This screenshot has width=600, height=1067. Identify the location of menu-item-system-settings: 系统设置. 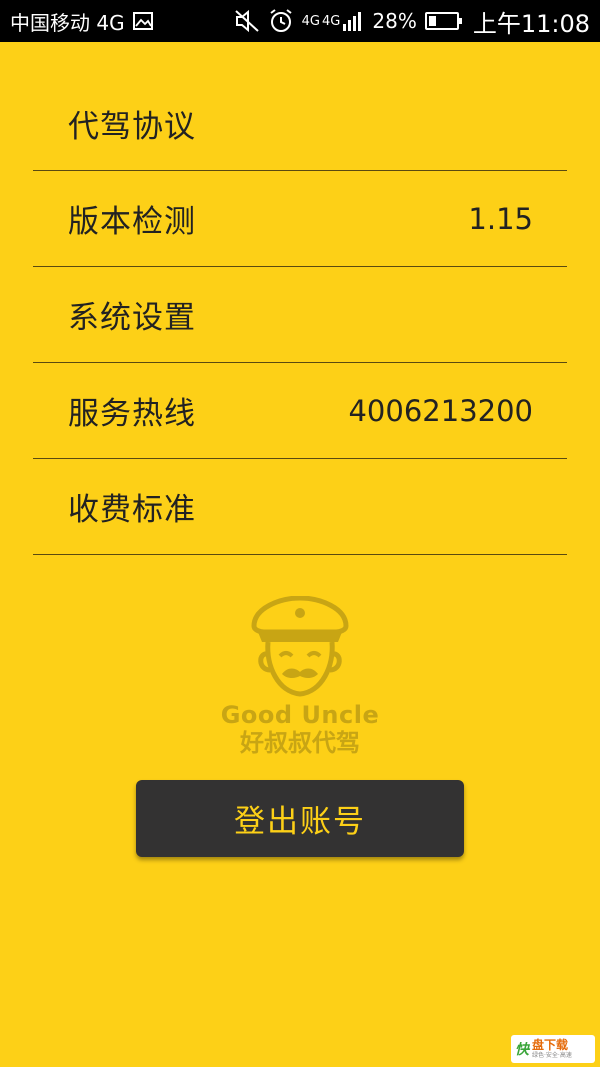
(300, 315).